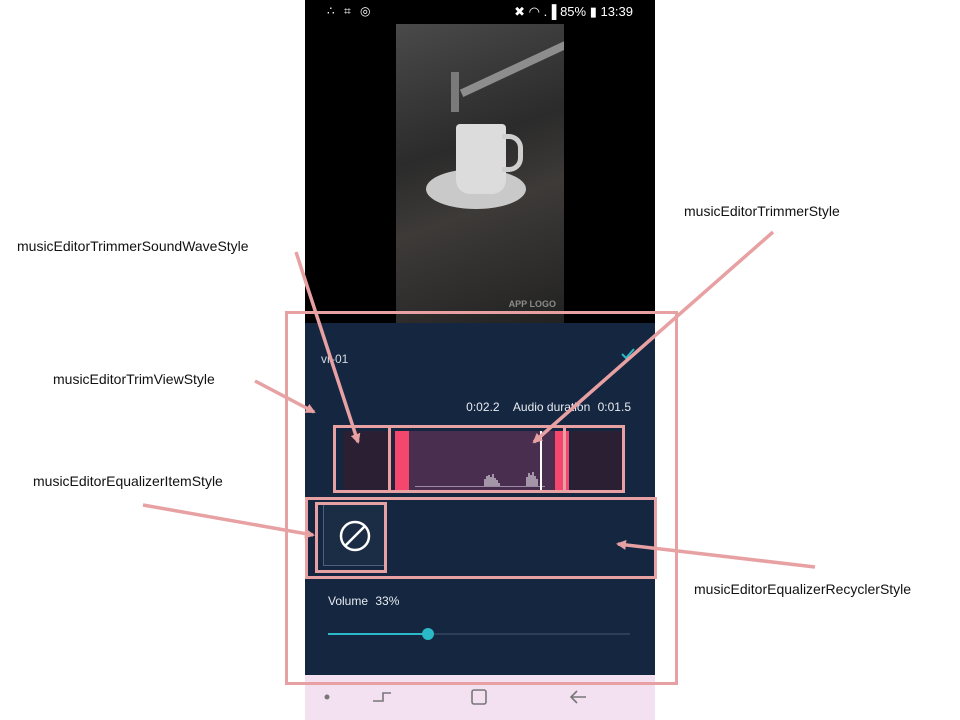 The height and width of the screenshot is (720, 960). Describe the element at coordinates (532, 304) in the screenshot. I see `app-logo-watermark: APP LOGO` at that location.